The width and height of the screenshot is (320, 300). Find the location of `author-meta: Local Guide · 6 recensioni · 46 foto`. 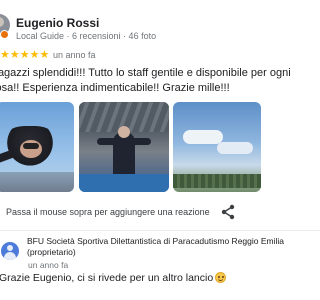

author-meta: Local Guide · 6 recensioni · 46 foto is located at coordinates (86, 36).